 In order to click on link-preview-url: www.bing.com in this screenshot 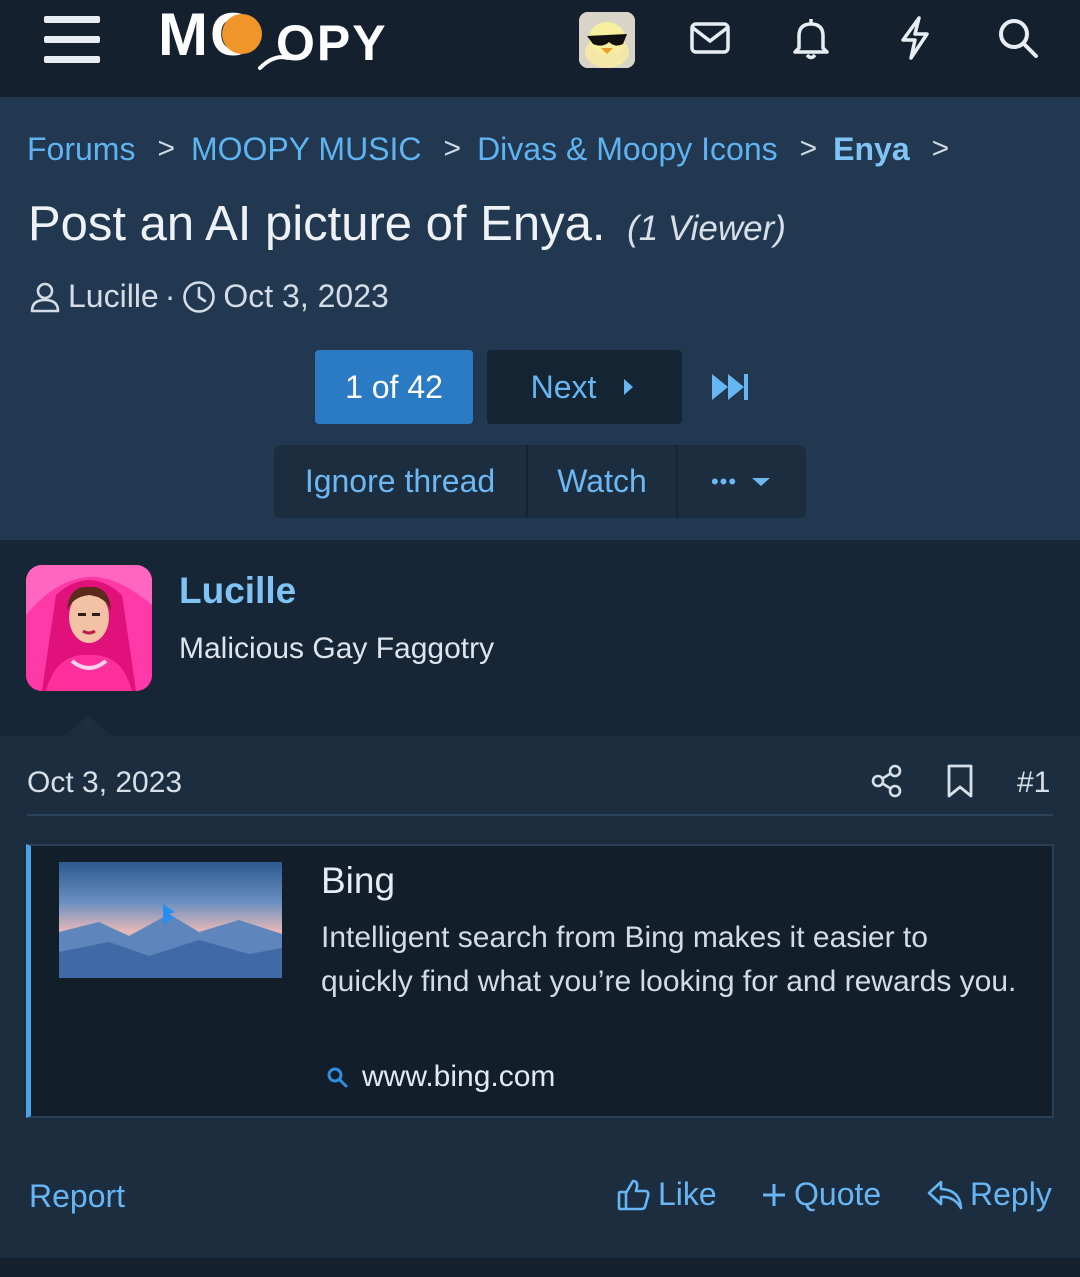, I will do `click(440, 1077)`.